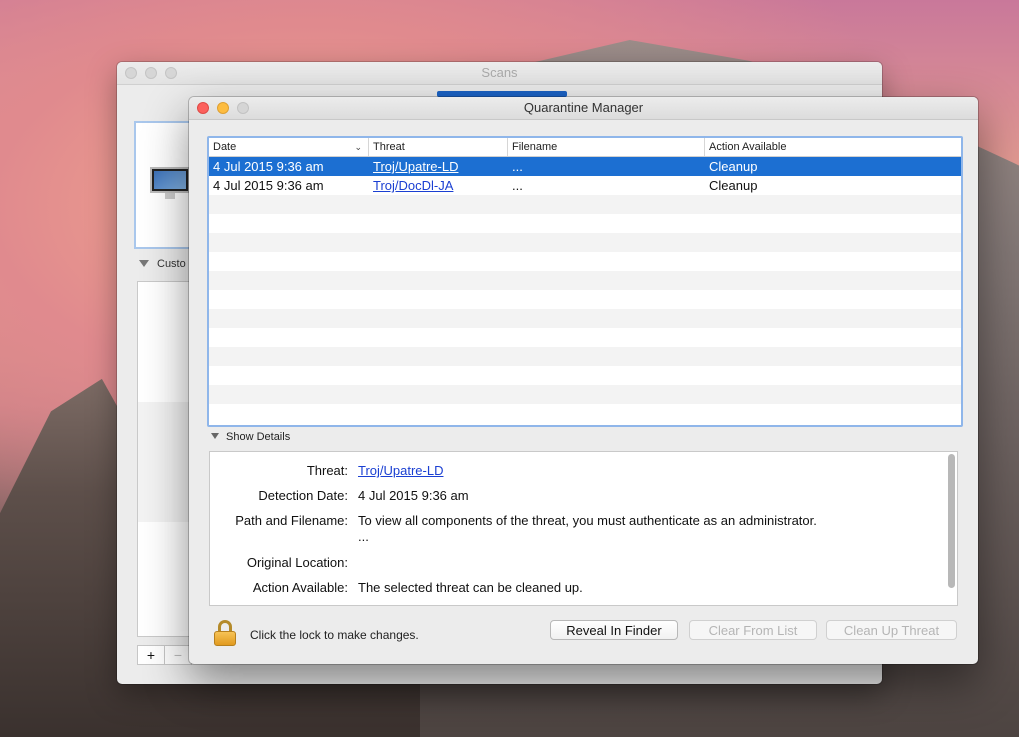 The width and height of the screenshot is (1019, 737). I want to click on list-edit-buttons: + −, so click(164, 655).